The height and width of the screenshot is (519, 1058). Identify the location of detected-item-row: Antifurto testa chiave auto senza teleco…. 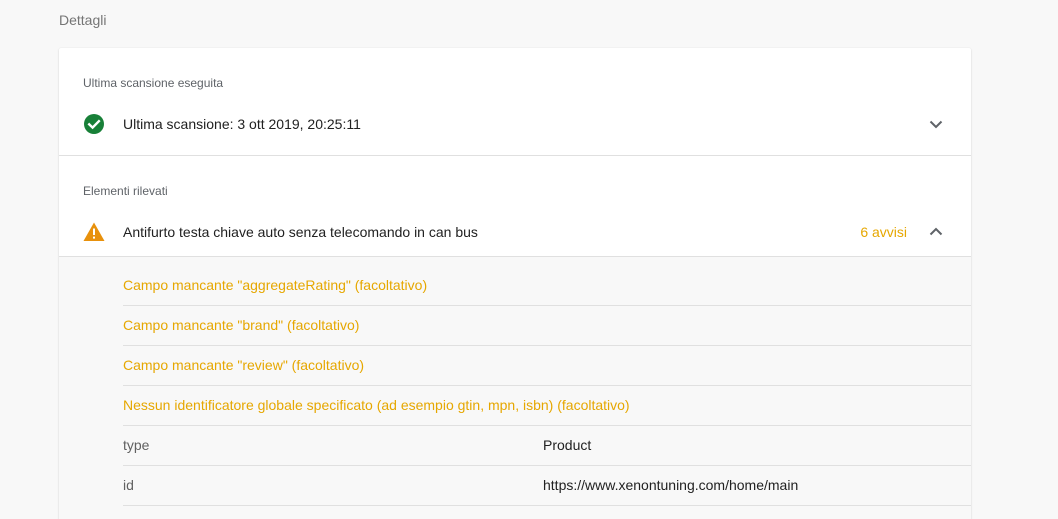
(515, 232).